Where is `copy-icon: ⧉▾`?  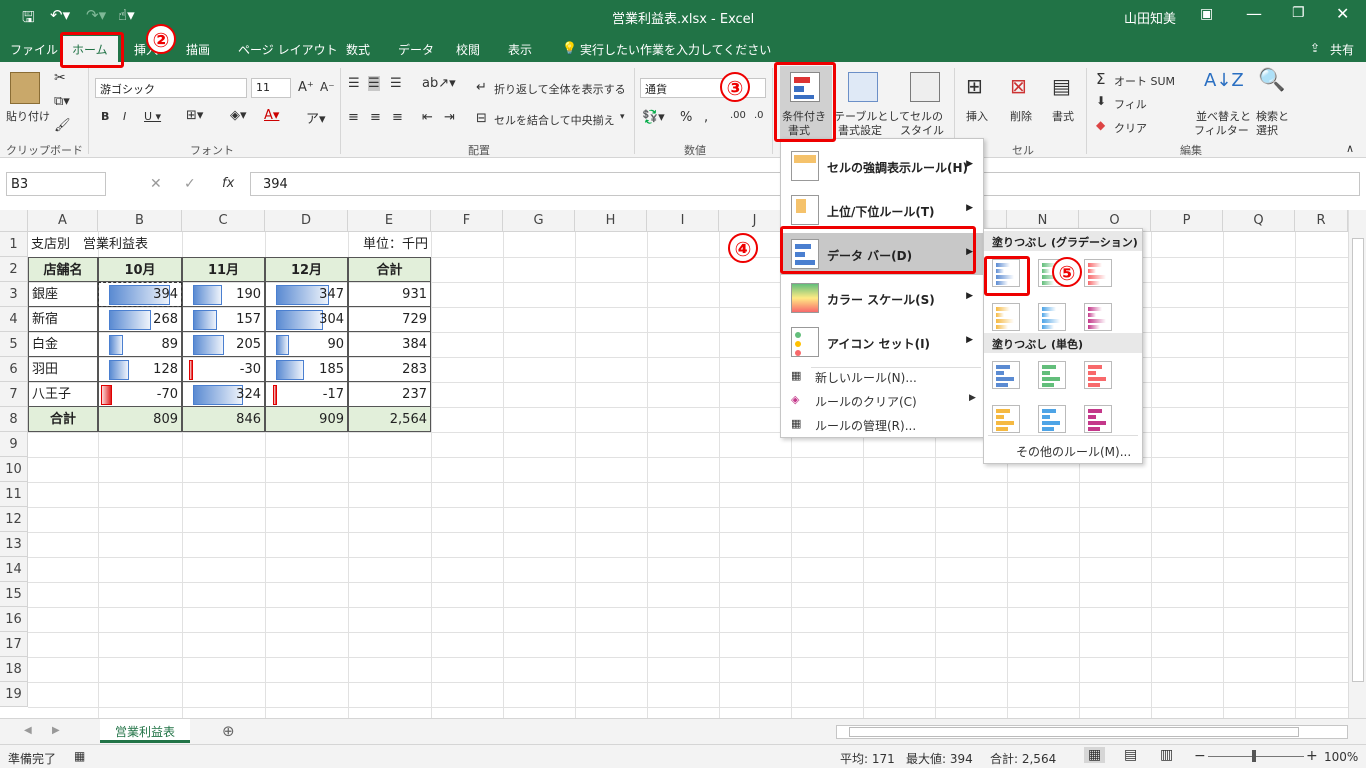
copy-icon: ⧉▾ is located at coordinates (62, 101).